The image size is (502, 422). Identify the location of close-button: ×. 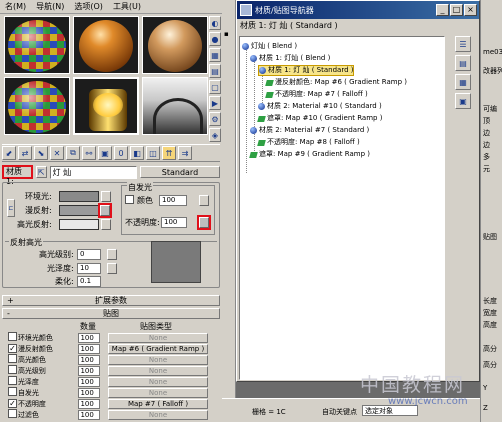
(470, 10).